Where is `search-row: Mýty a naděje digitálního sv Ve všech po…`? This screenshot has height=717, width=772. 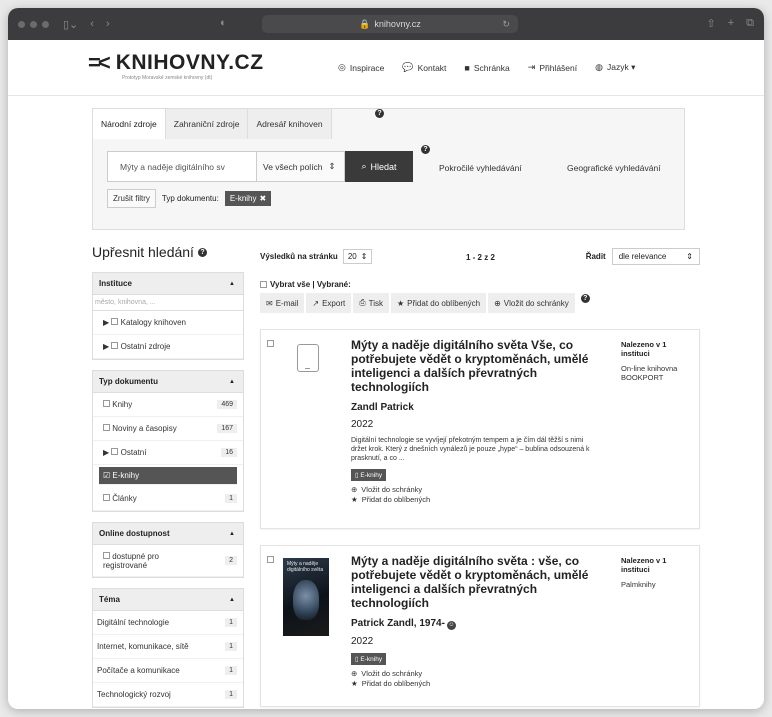 search-row: Mýty a naděje digitálního sv Ve všech po… is located at coordinates (260, 166).